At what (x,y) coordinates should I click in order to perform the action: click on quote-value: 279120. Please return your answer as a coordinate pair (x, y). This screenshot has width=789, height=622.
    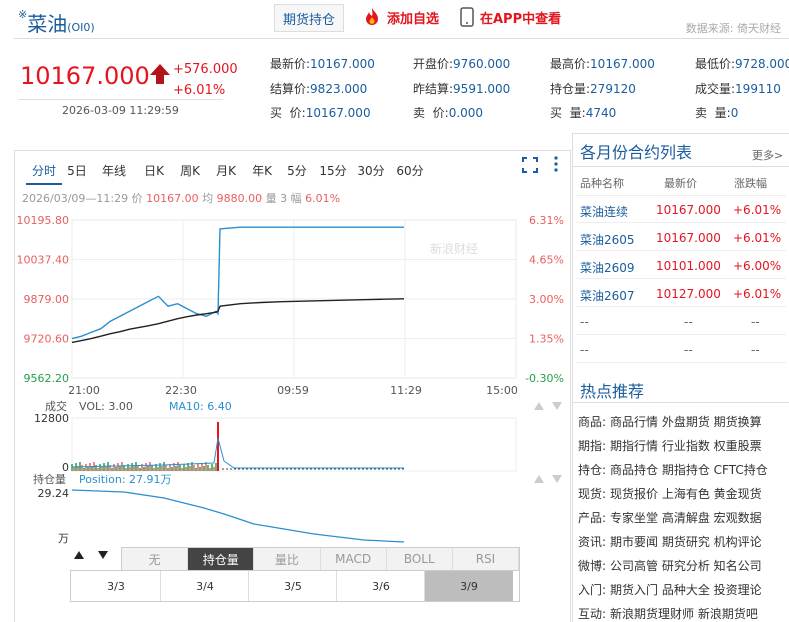
    Looking at the image, I should click on (613, 89).